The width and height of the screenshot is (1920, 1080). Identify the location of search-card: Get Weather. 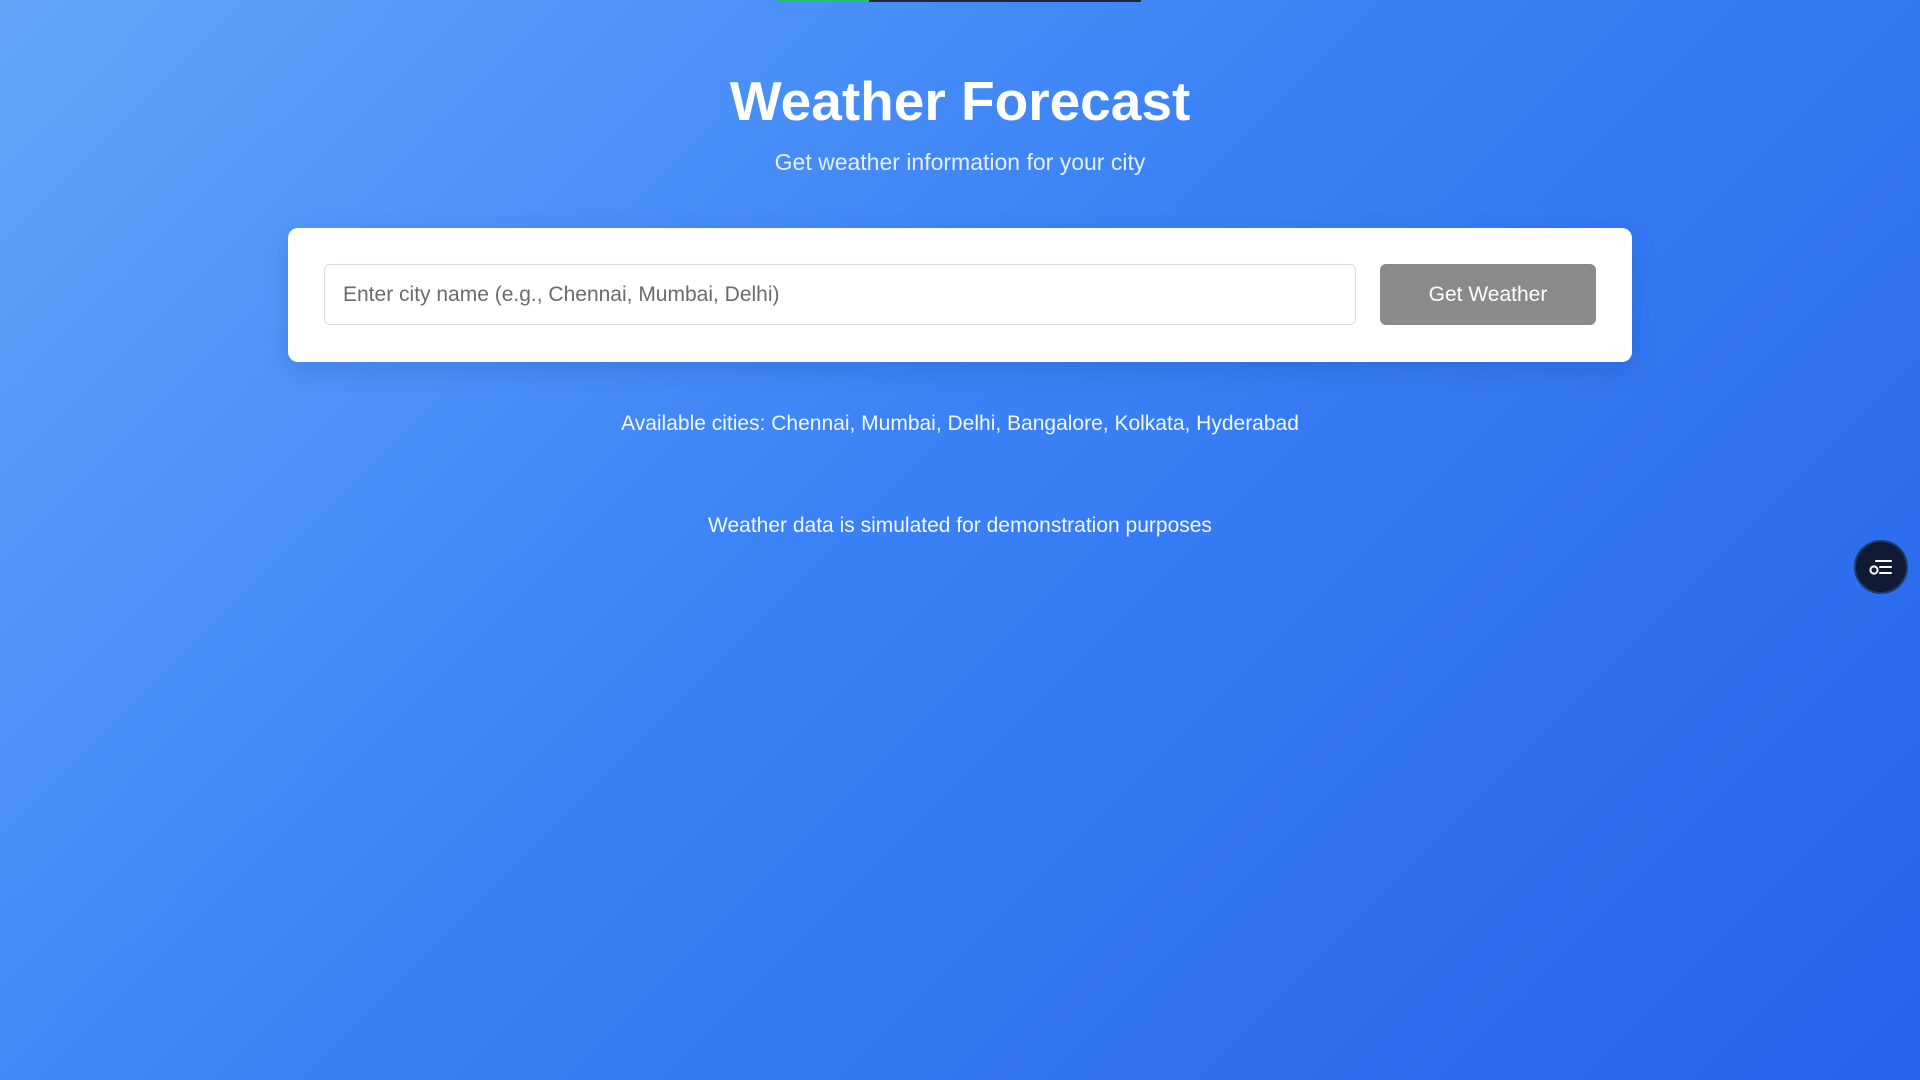
(960, 295).